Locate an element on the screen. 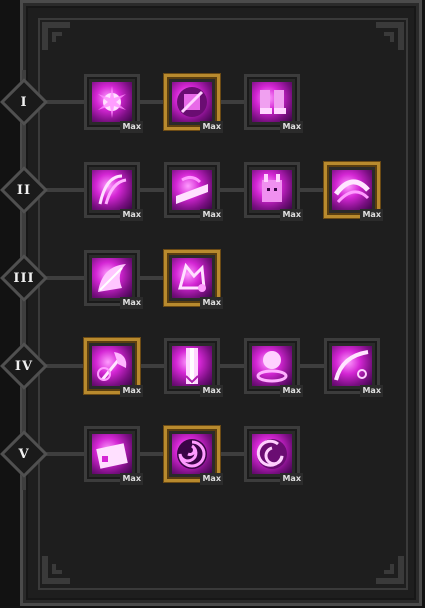 Image resolution: width=425 pixels, height=608 pixels. dash-icon is located at coordinates (192, 190).